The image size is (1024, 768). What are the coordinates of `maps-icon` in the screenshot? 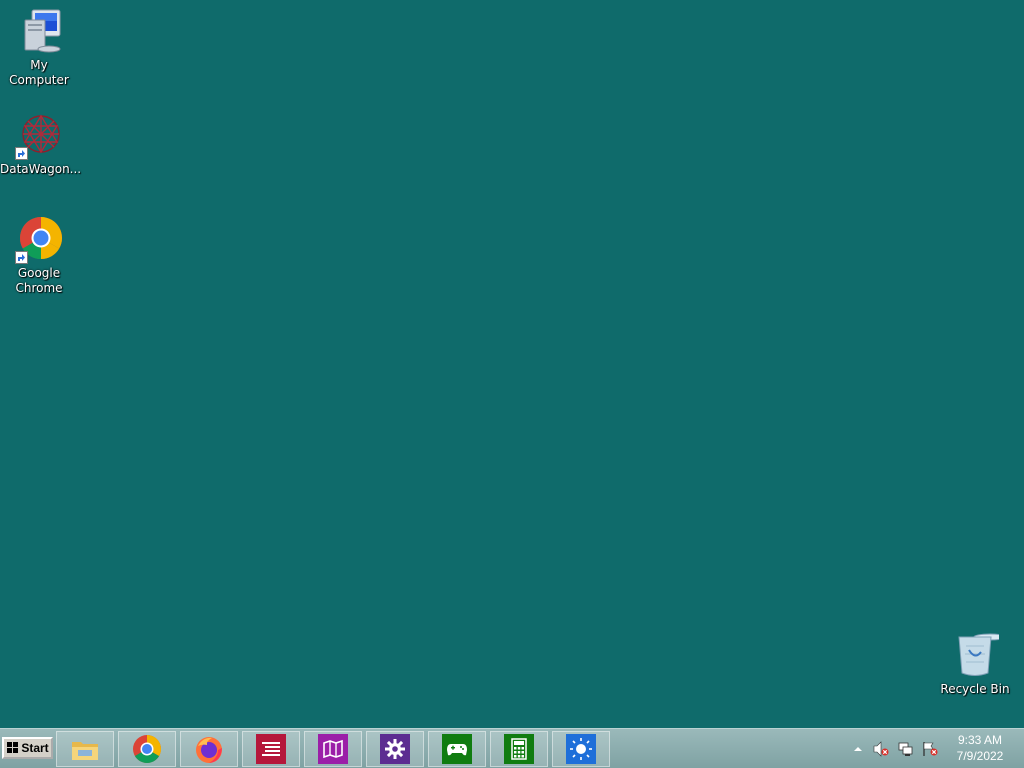 It's located at (333, 749).